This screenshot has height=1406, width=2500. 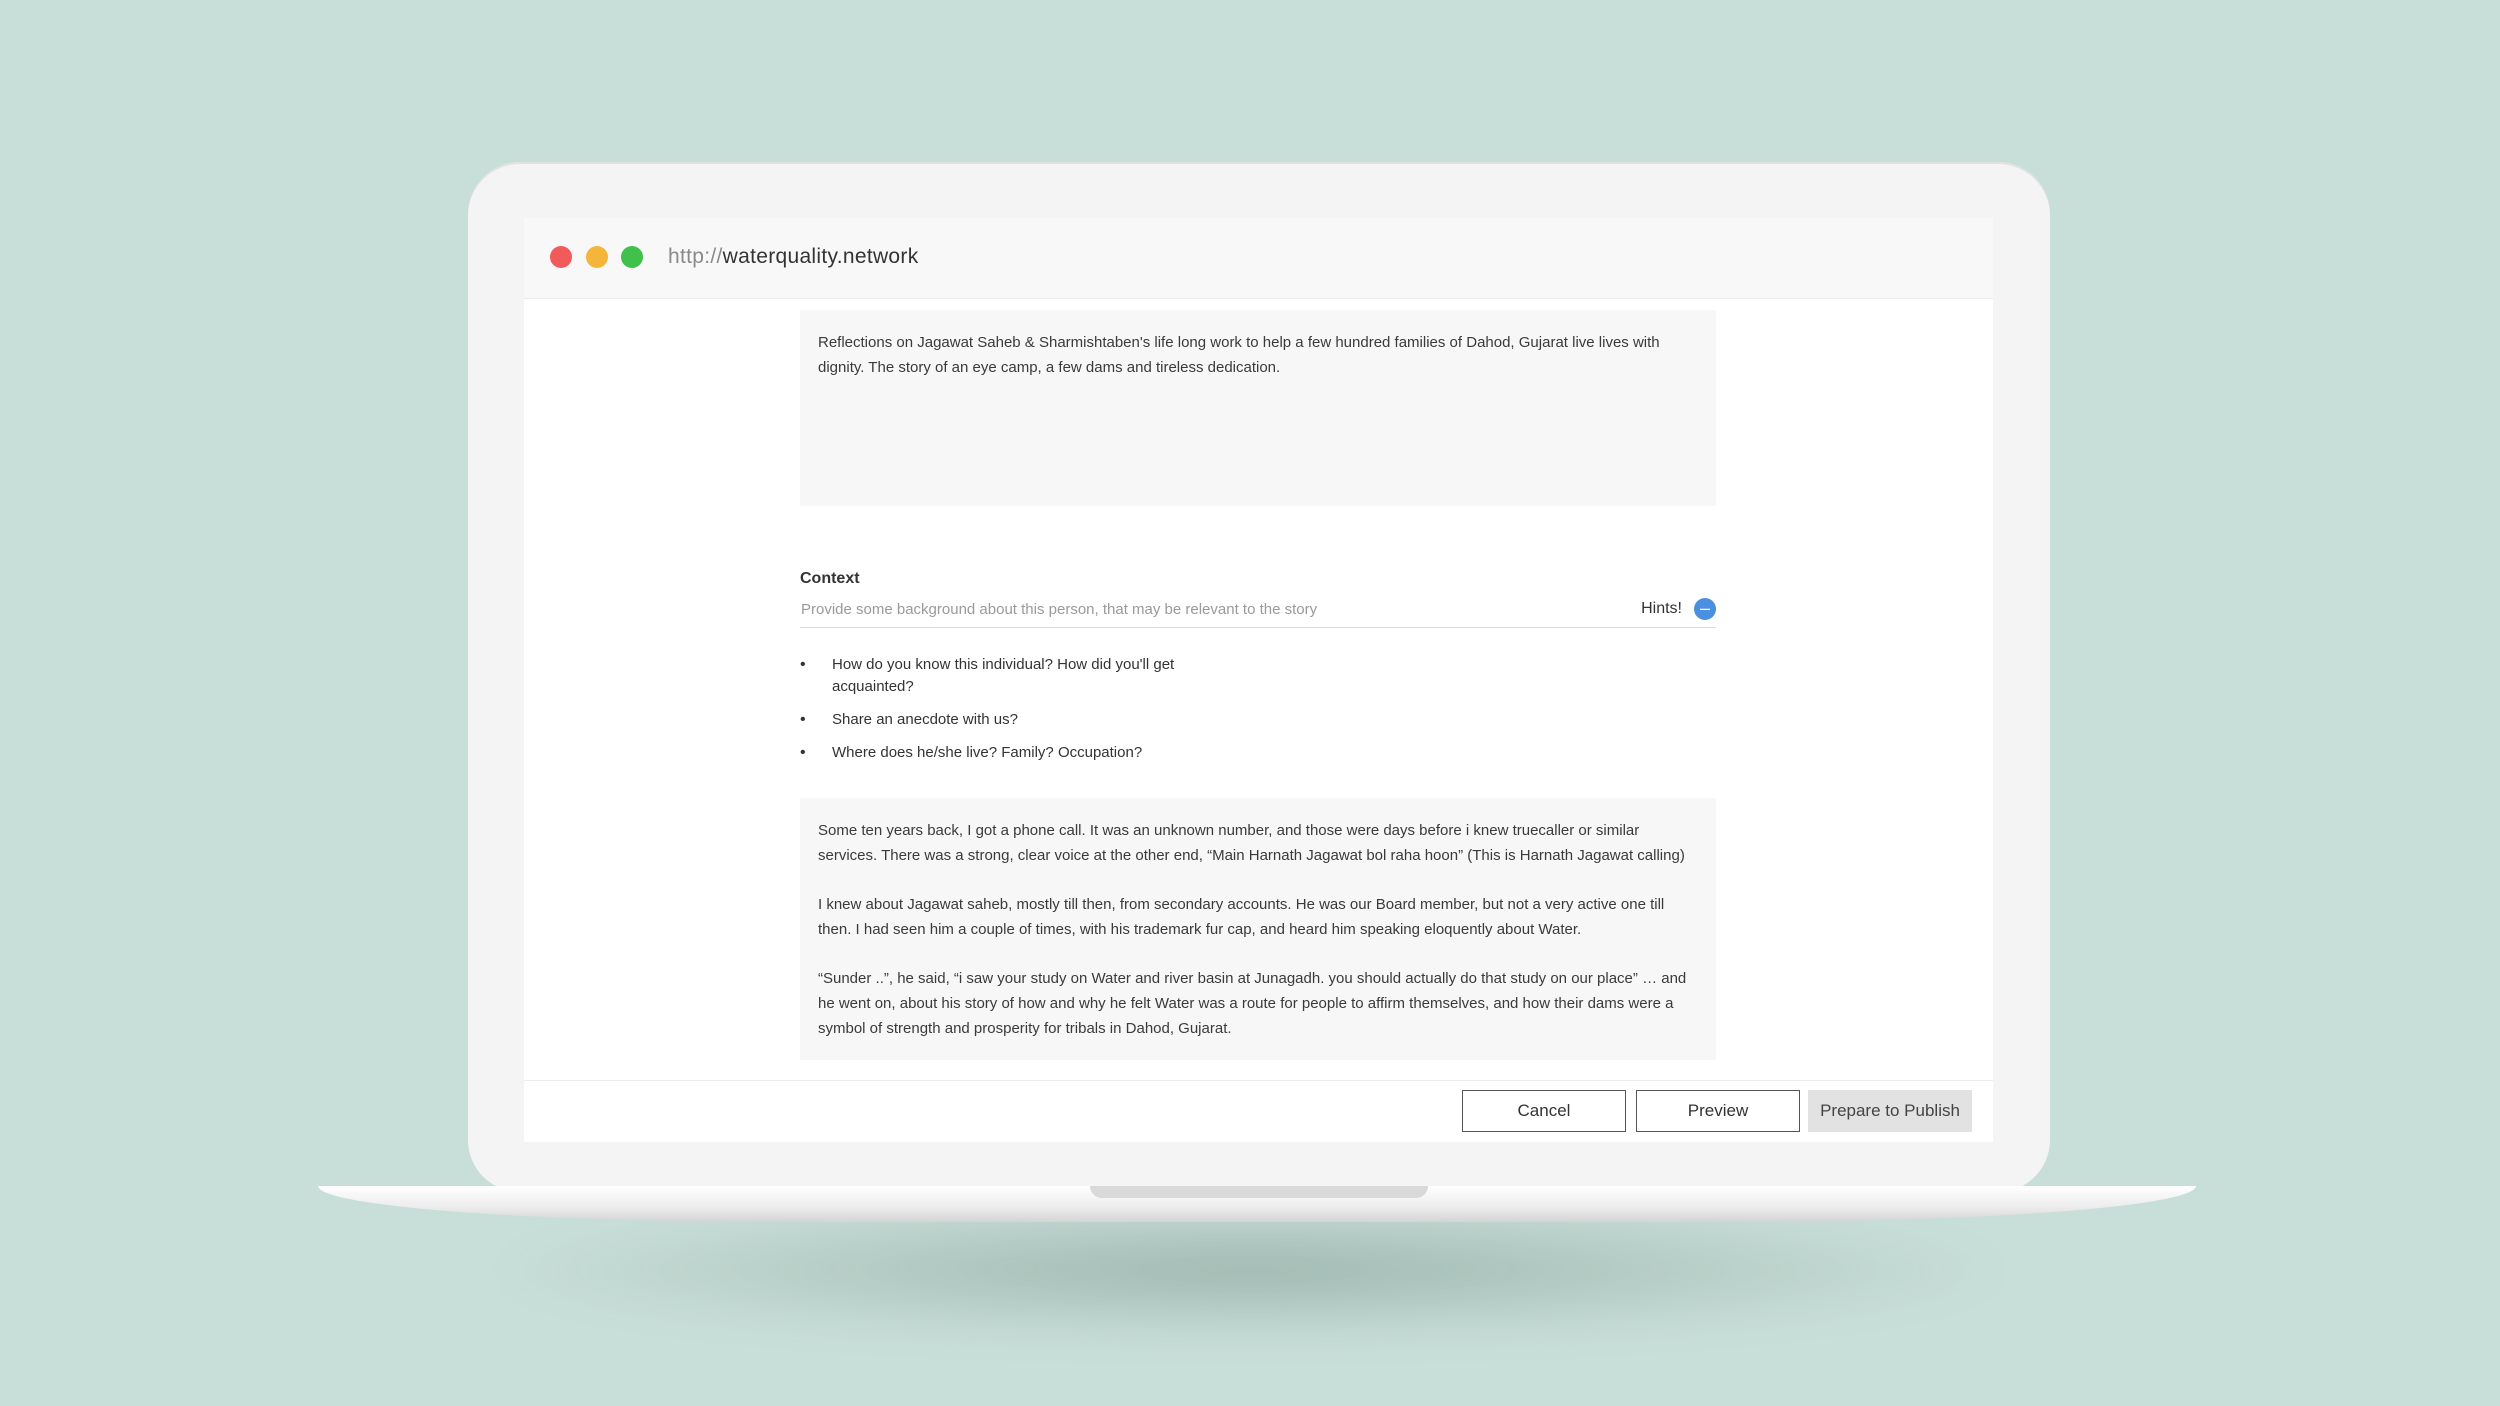 I want to click on hint-item: Share an anecdote with us?, so click(x=1020, y=720).